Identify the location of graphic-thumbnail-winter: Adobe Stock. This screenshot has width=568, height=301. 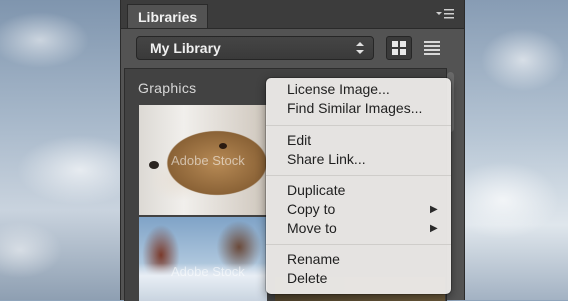
(203, 259).